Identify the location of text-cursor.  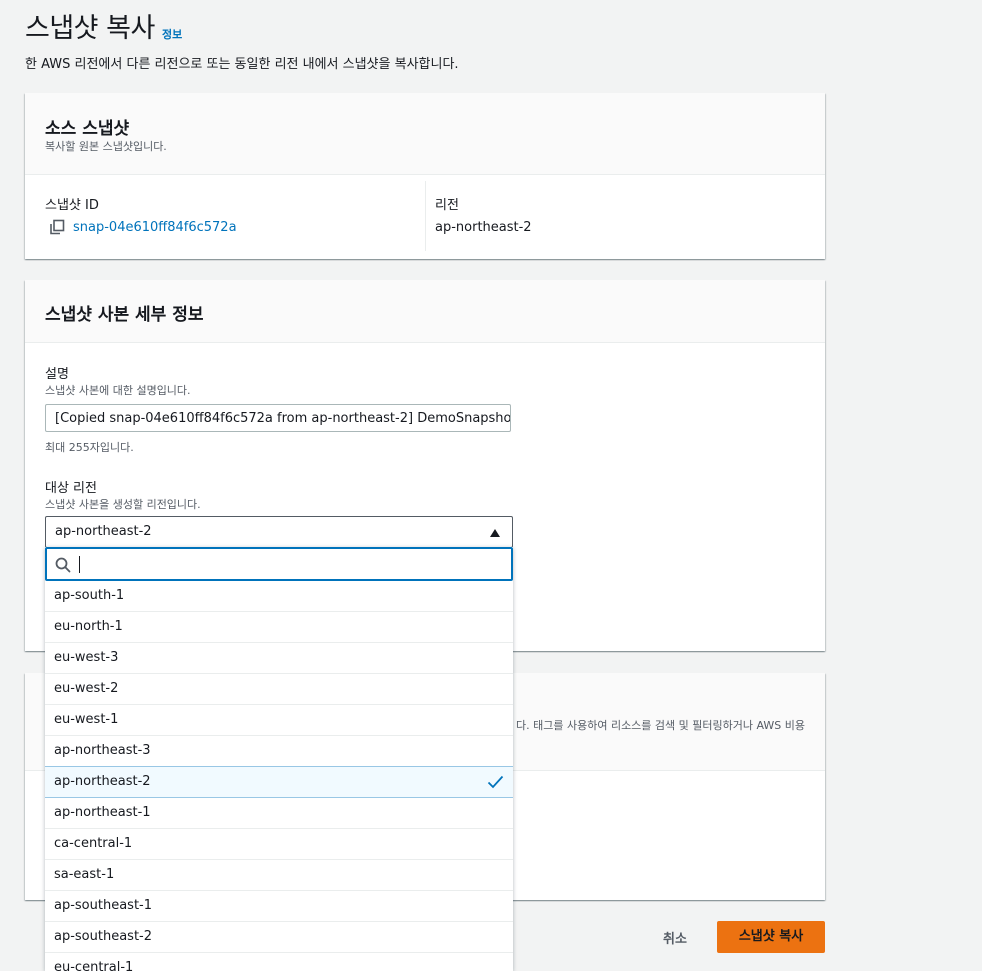
(79, 564).